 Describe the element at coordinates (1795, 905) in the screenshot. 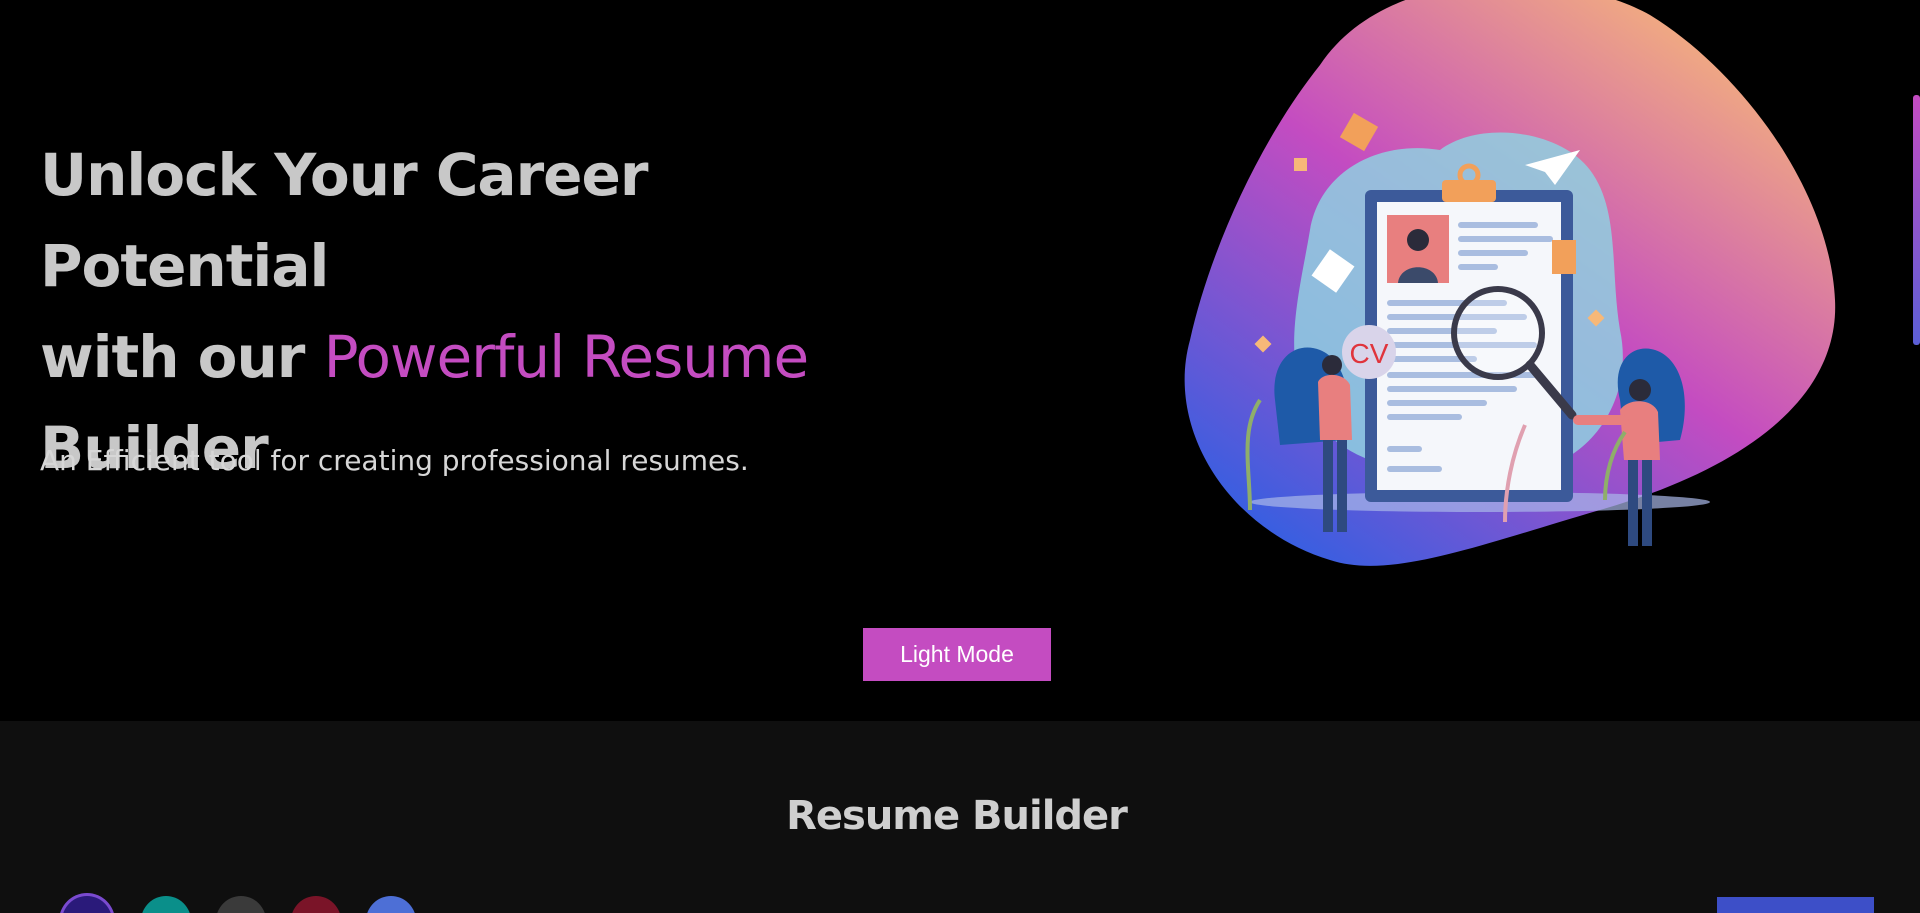

I see `builder-action-button` at that location.